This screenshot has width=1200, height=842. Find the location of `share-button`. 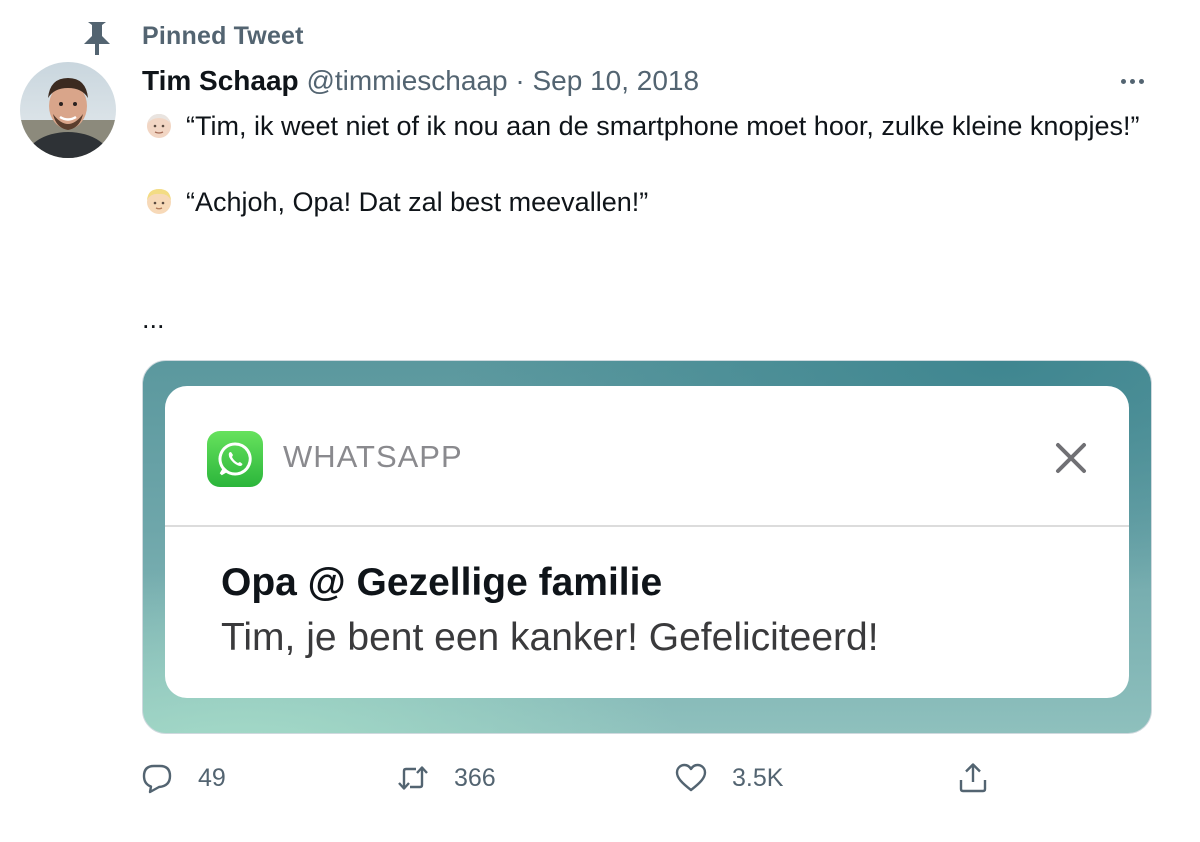

share-button is located at coordinates (973, 778).